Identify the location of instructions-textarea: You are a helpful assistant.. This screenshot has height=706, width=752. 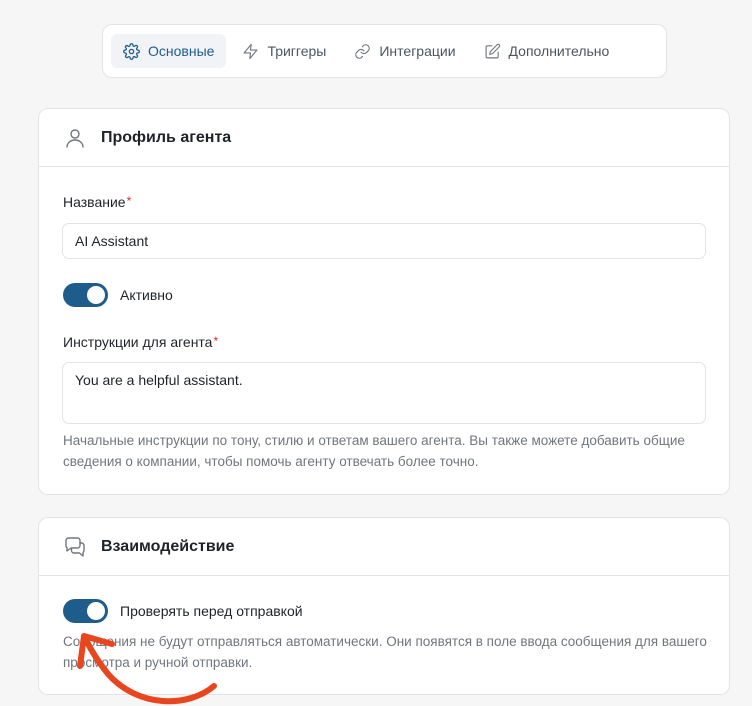
(384, 393).